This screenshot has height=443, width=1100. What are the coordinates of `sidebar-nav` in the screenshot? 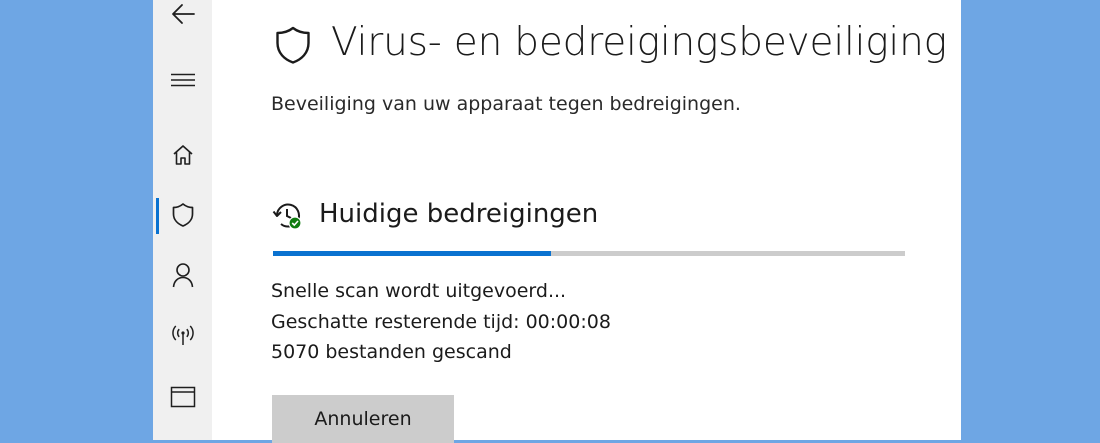 It's located at (182, 220).